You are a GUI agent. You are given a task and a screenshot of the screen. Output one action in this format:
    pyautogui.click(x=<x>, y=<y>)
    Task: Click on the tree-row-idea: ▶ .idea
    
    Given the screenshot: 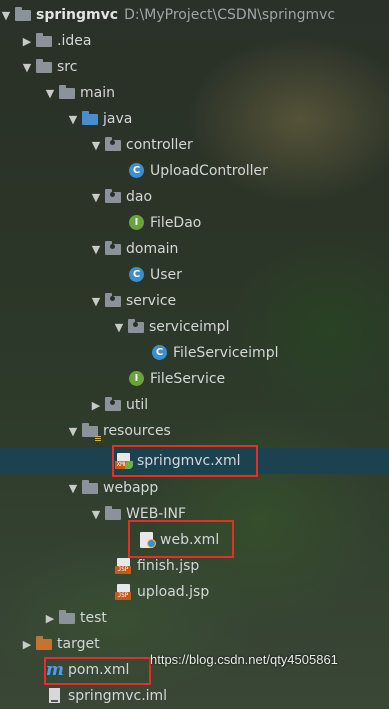 What is the action you would take?
    pyautogui.click(x=194, y=41)
    